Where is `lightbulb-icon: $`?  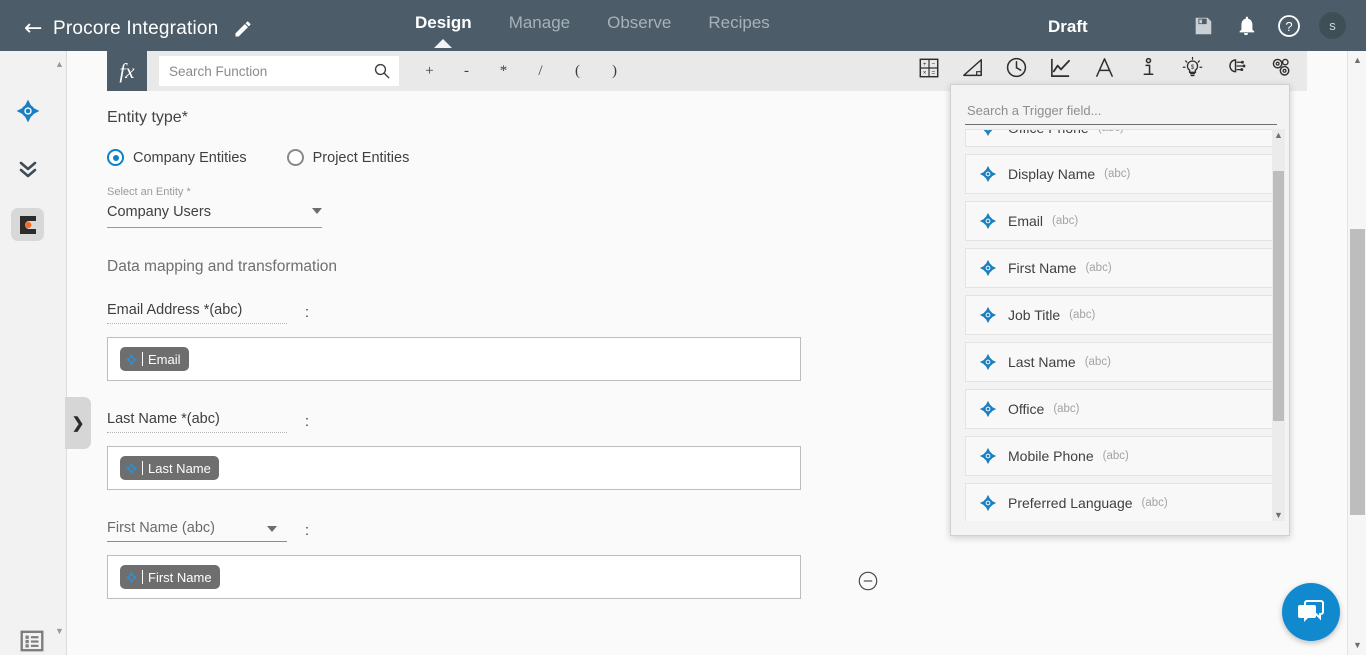 lightbulb-icon: $ is located at coordinates (1192, 67).